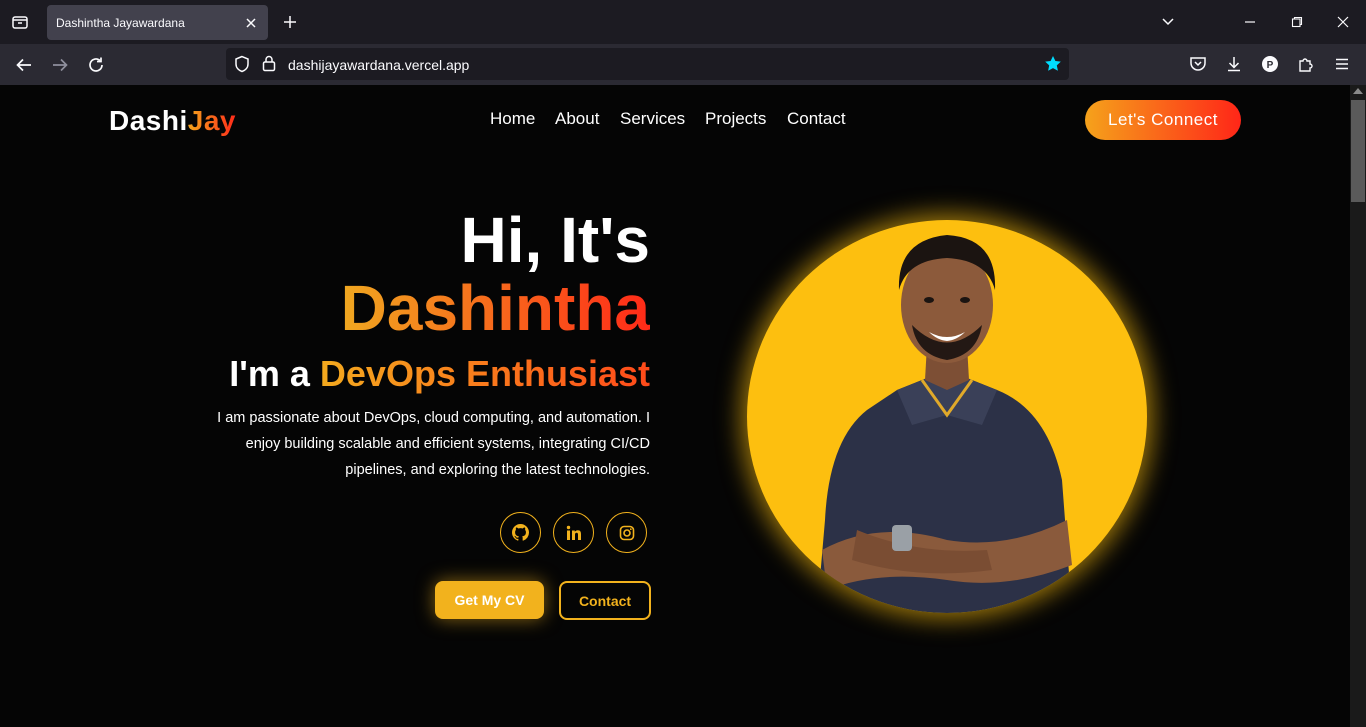 The image size is (1366, 727). I want to click on profile-extension-icon: P, so click(1270, 64).